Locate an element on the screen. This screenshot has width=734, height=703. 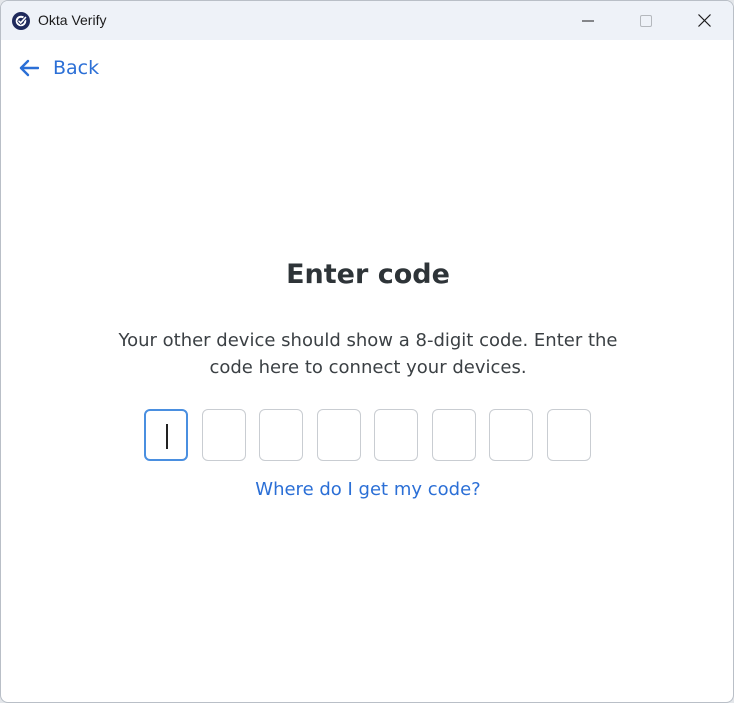
close-button is located at coordinates (704, 20).